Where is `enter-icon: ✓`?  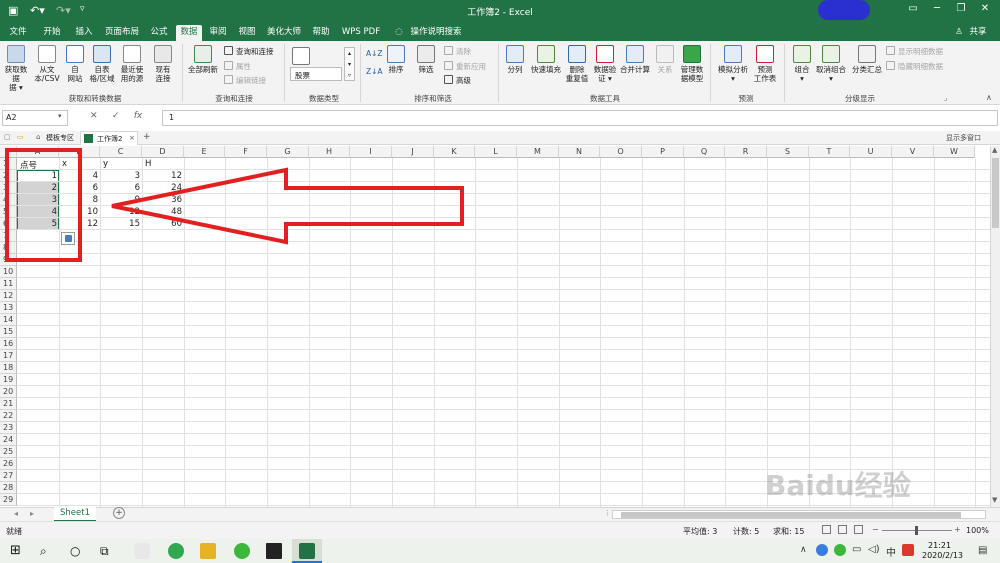 enter-icon: ✓ is located at coordinates (116, 116).